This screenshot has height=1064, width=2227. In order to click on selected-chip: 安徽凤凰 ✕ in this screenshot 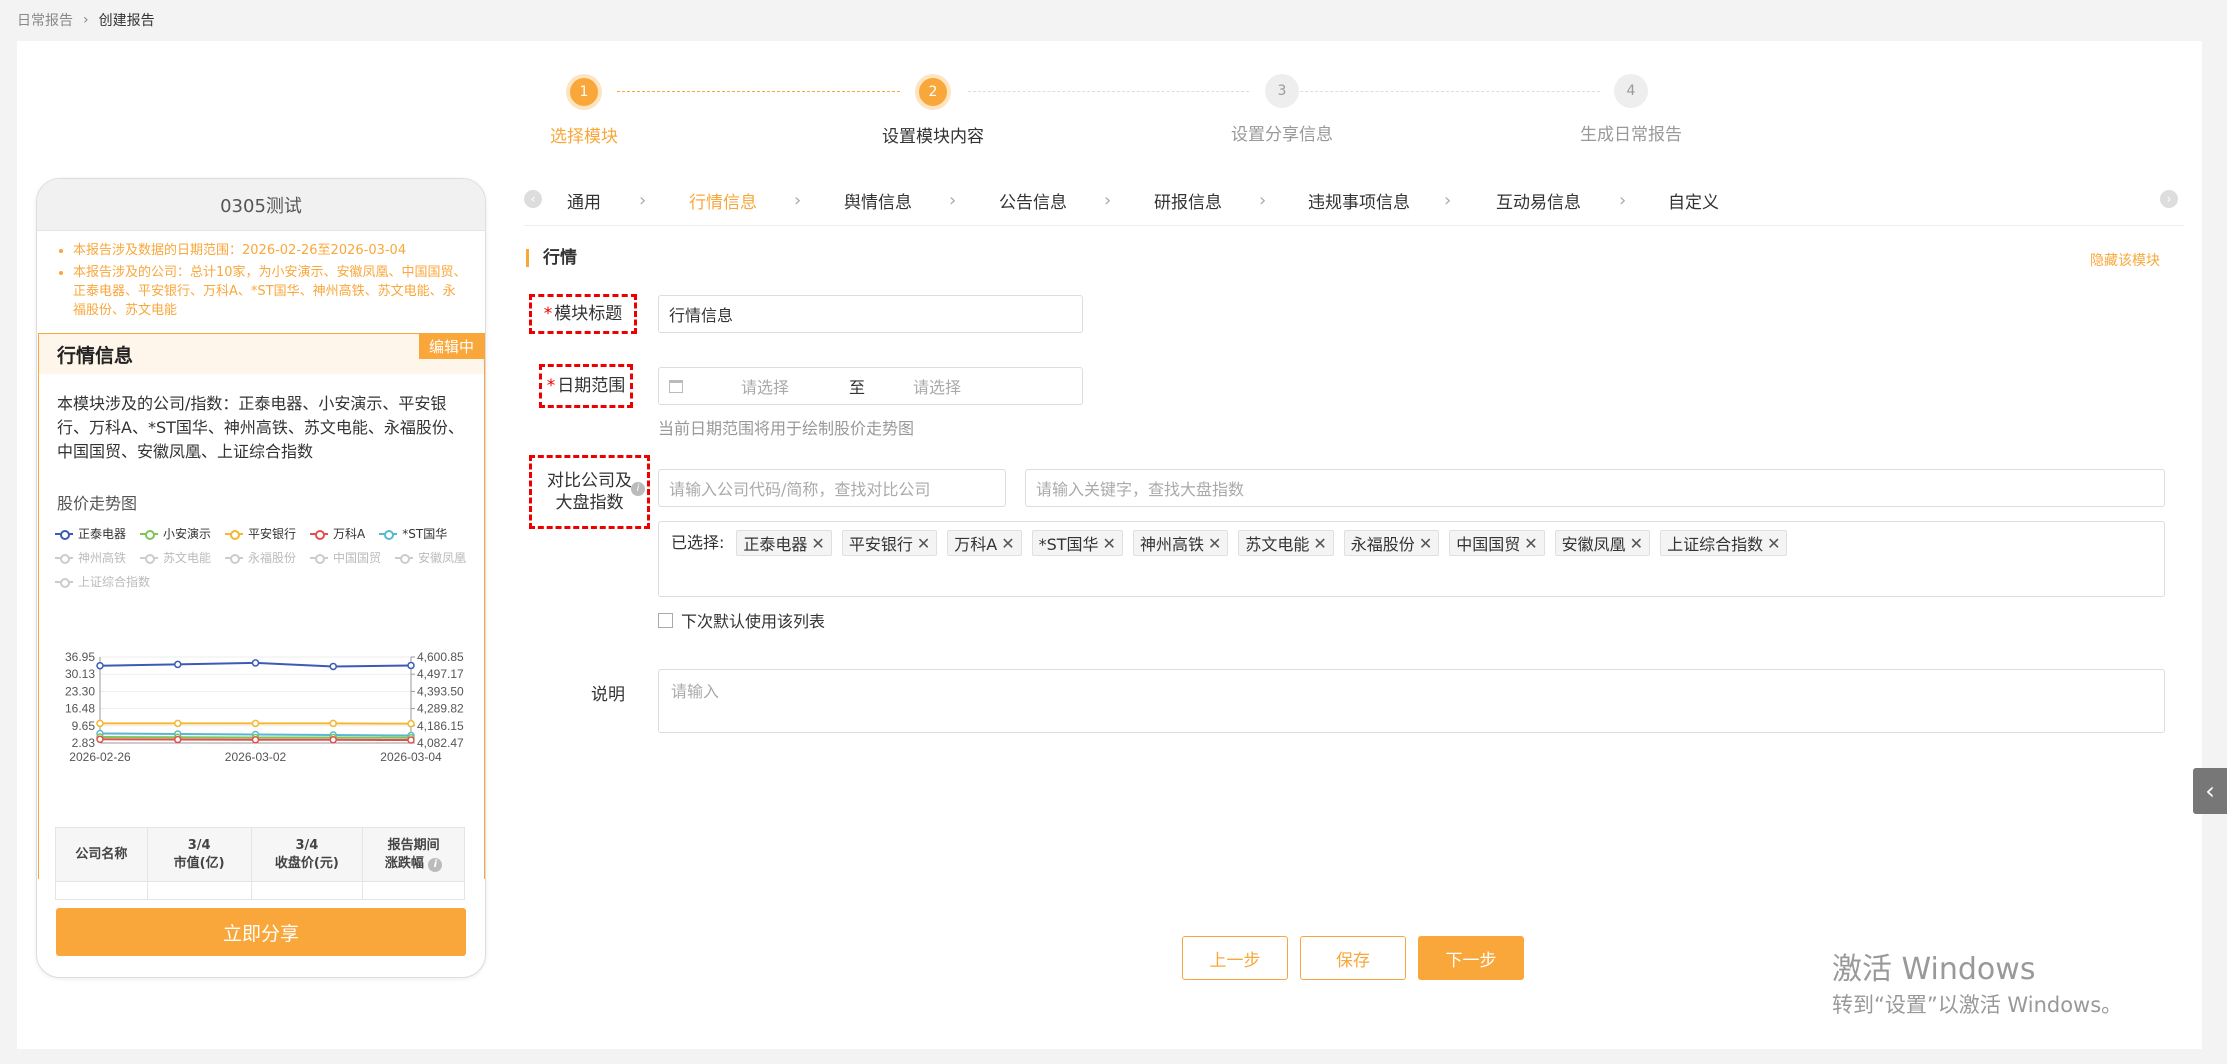, I will do `click(1602, 543)`.